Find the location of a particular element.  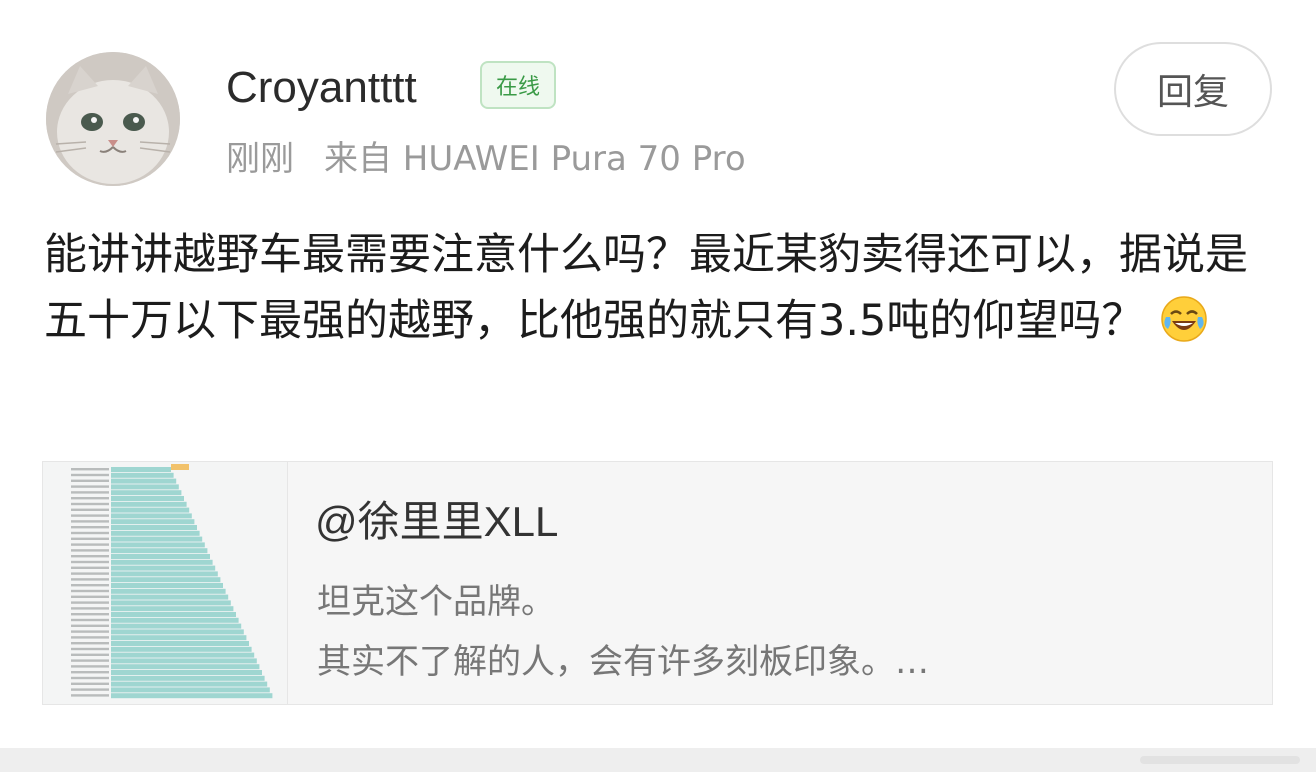

post-time: 刚刚 is located at coordinates (260, 159).